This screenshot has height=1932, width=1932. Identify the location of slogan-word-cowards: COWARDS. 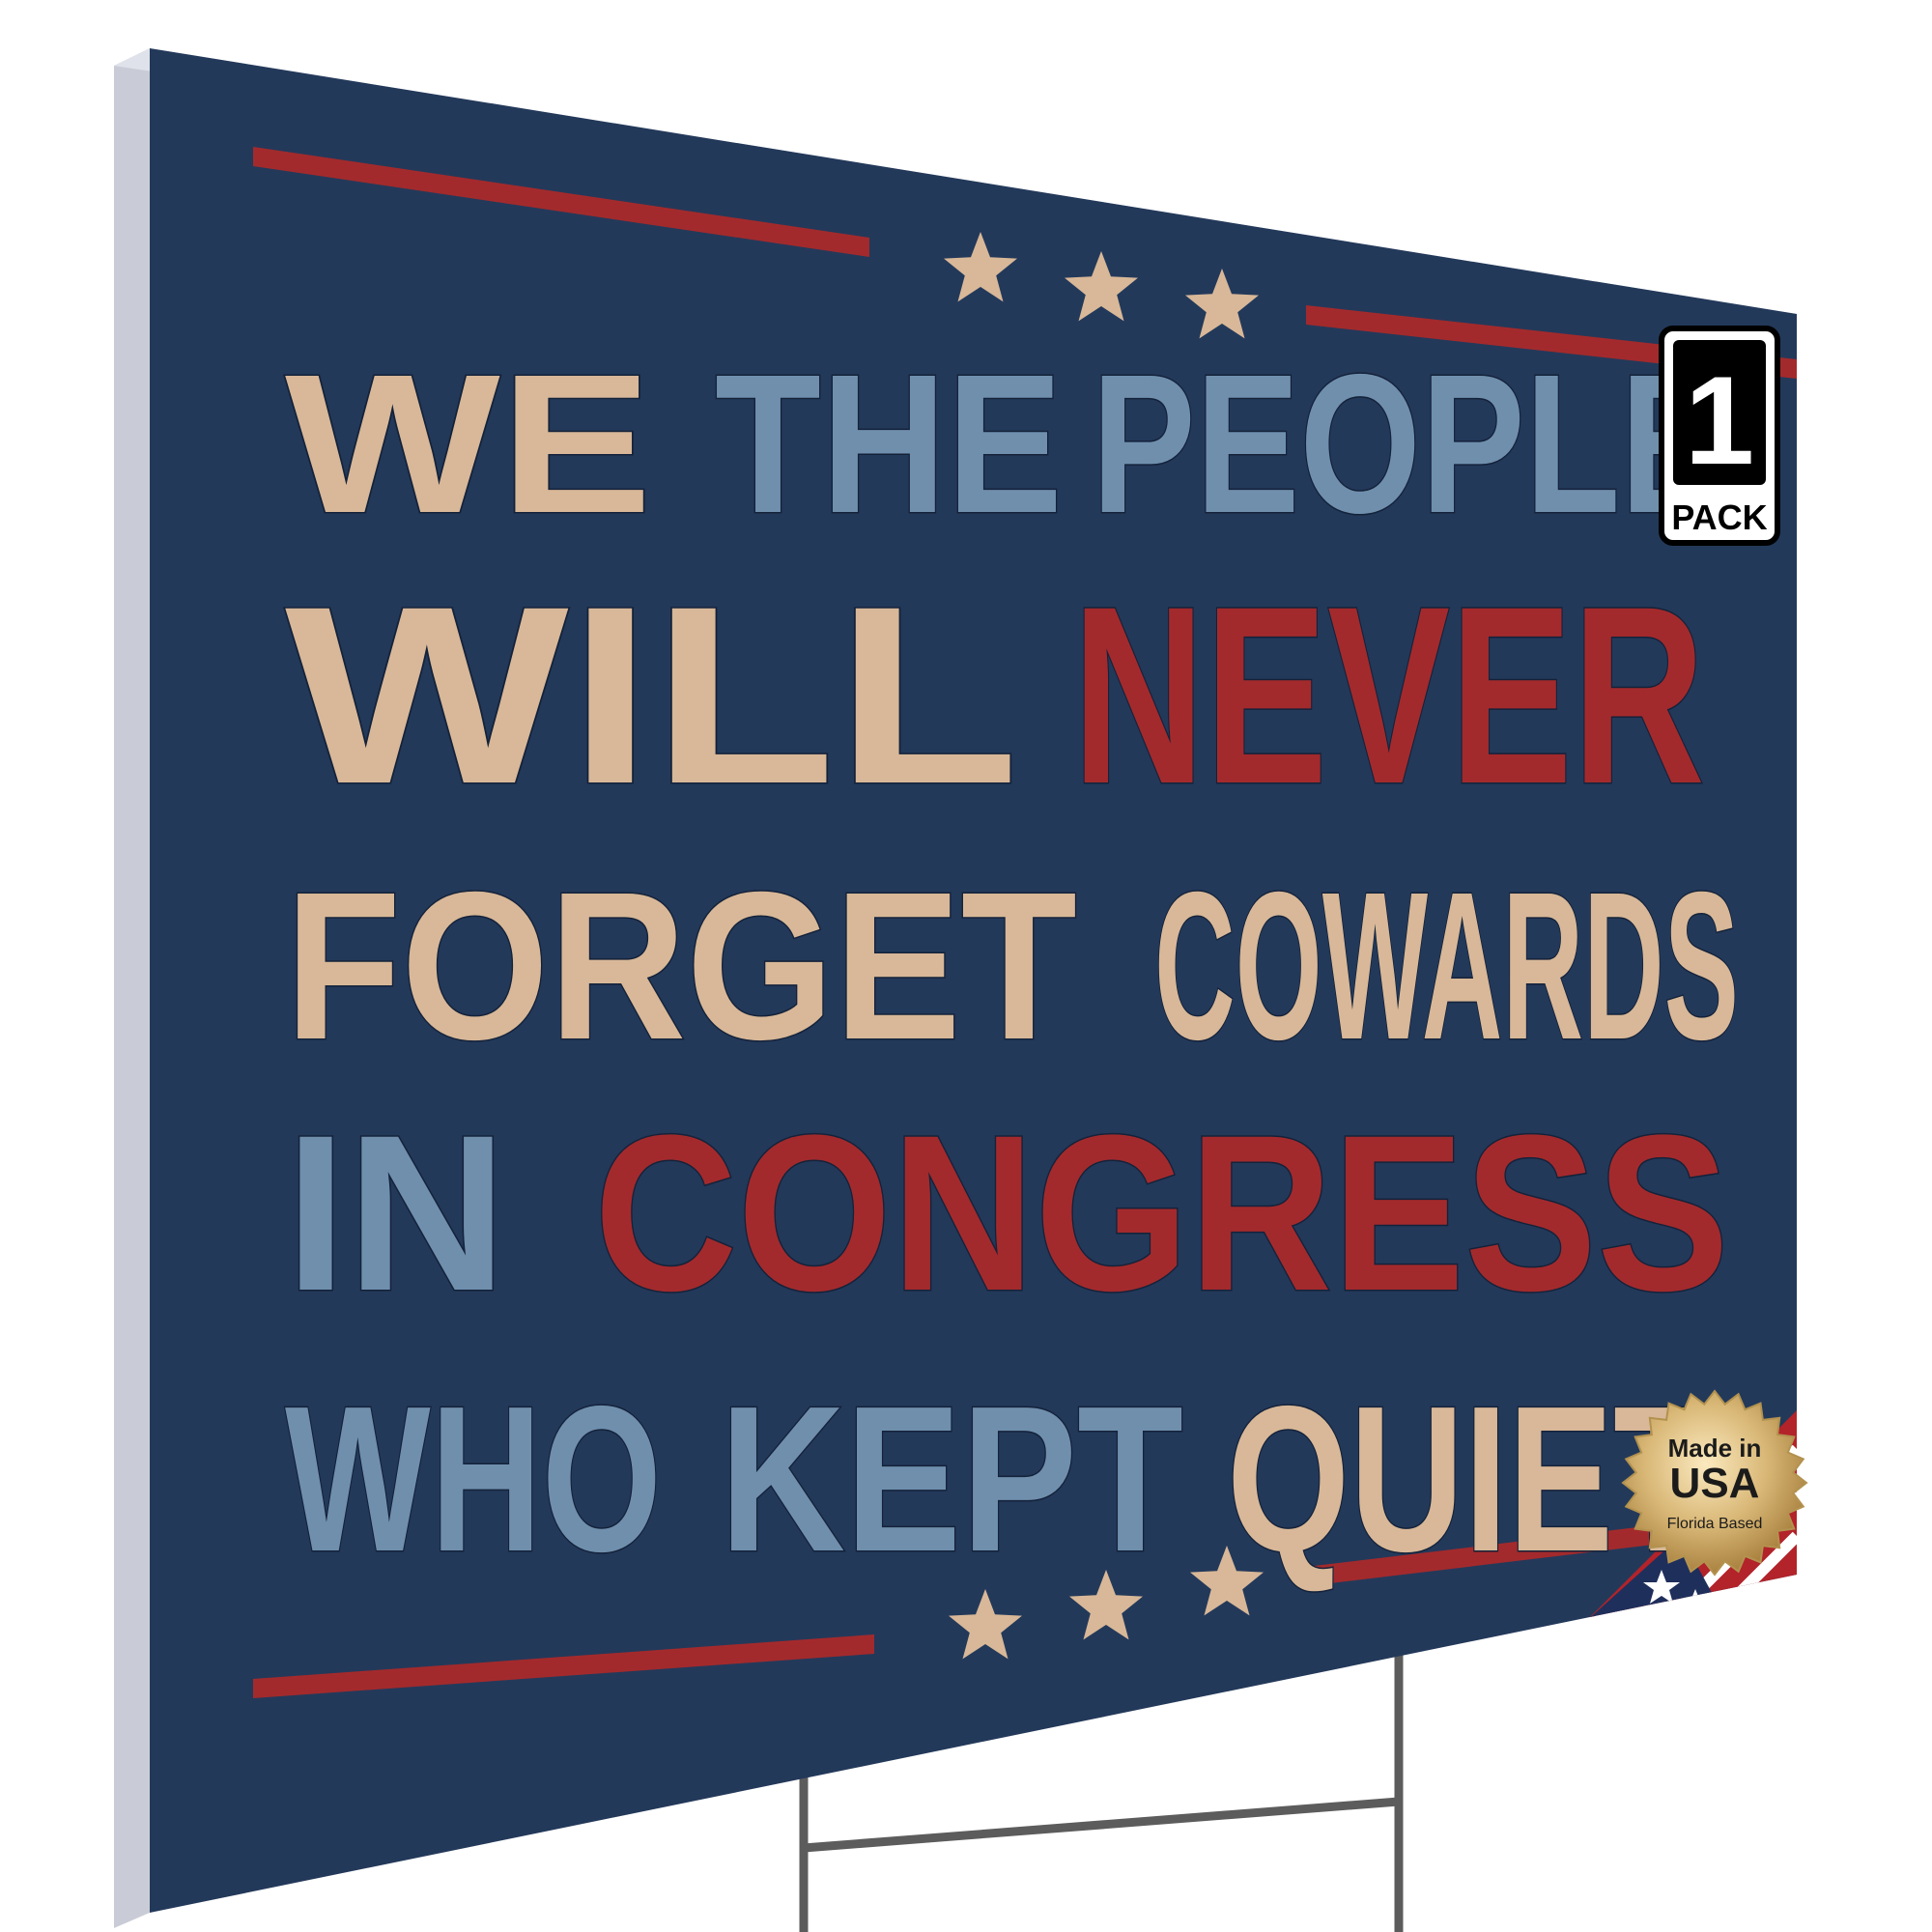
(1446, 966).